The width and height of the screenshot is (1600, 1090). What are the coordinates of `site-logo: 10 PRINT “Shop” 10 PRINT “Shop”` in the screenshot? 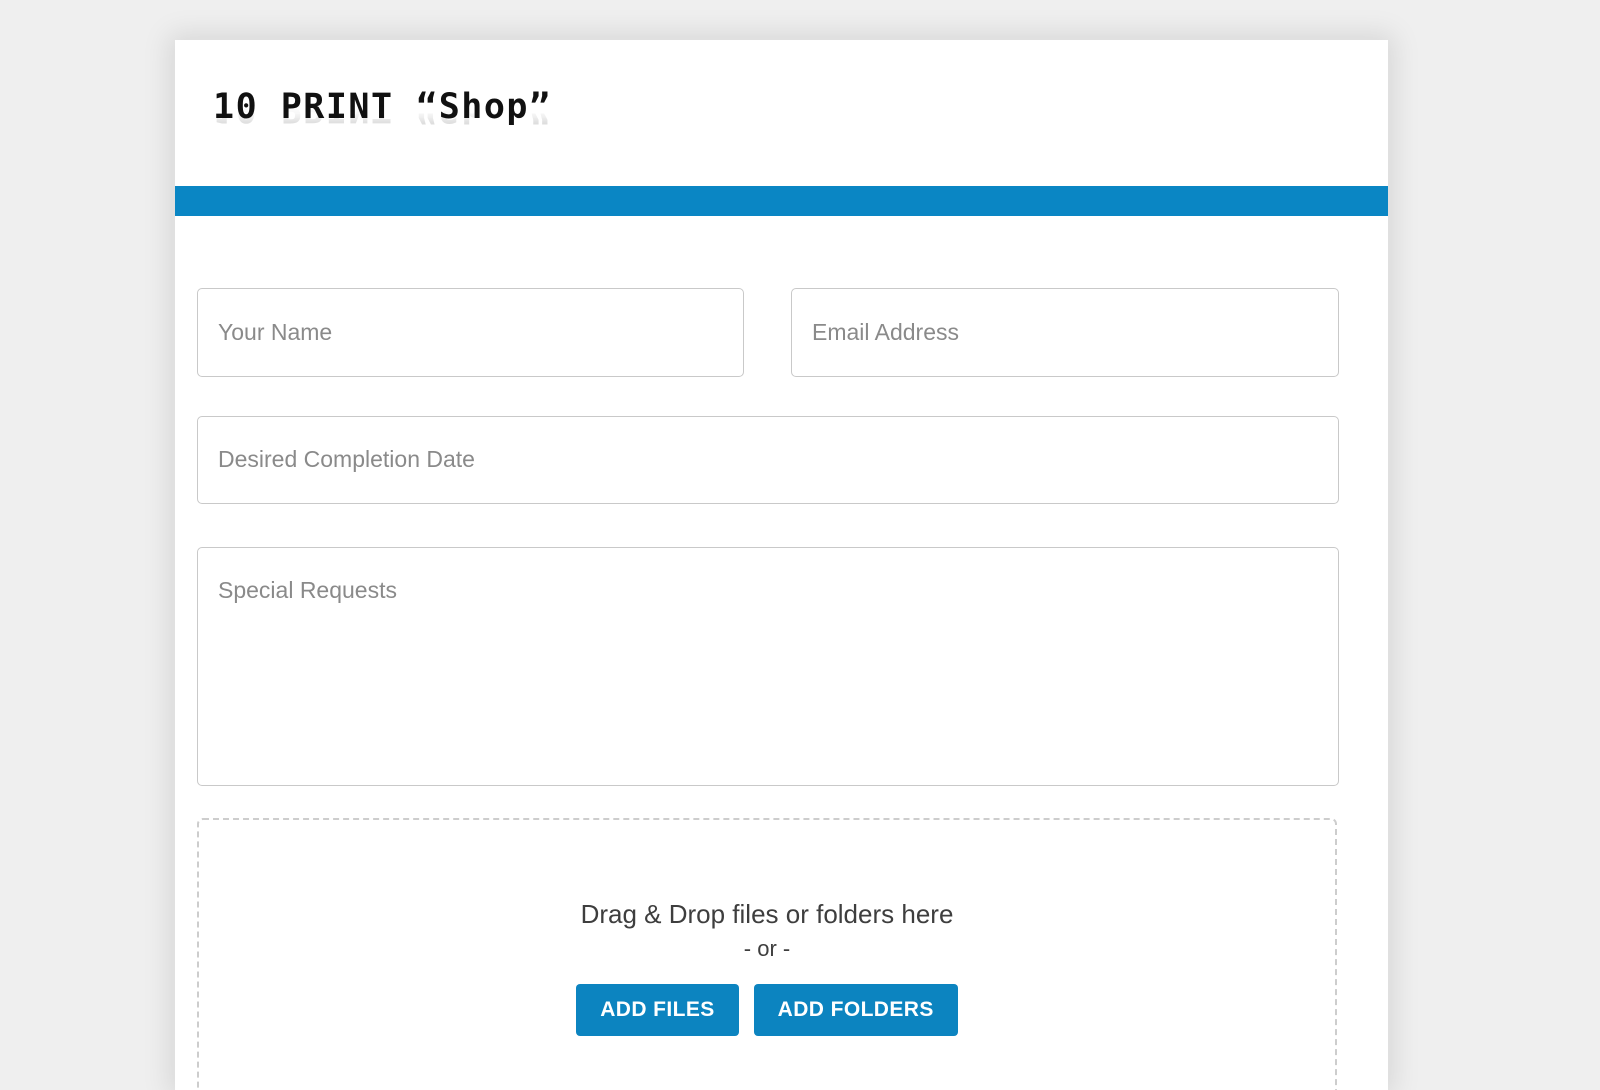 It's located at (382, 125).